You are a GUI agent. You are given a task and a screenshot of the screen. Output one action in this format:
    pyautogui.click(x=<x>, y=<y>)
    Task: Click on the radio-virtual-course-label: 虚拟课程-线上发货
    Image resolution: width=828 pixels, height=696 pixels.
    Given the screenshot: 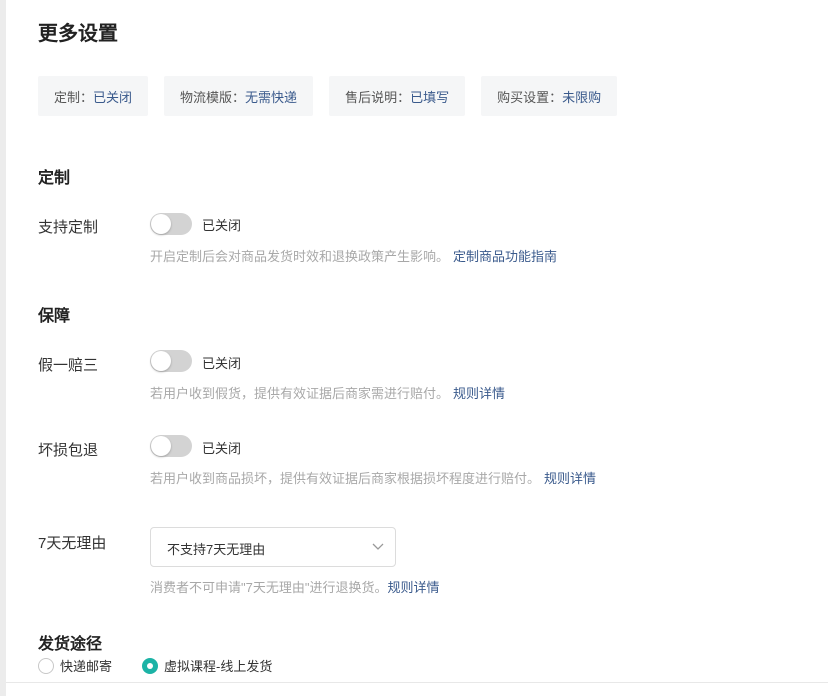 What is the action you would take?
    pyautogui.click(x=218, y=666)
    